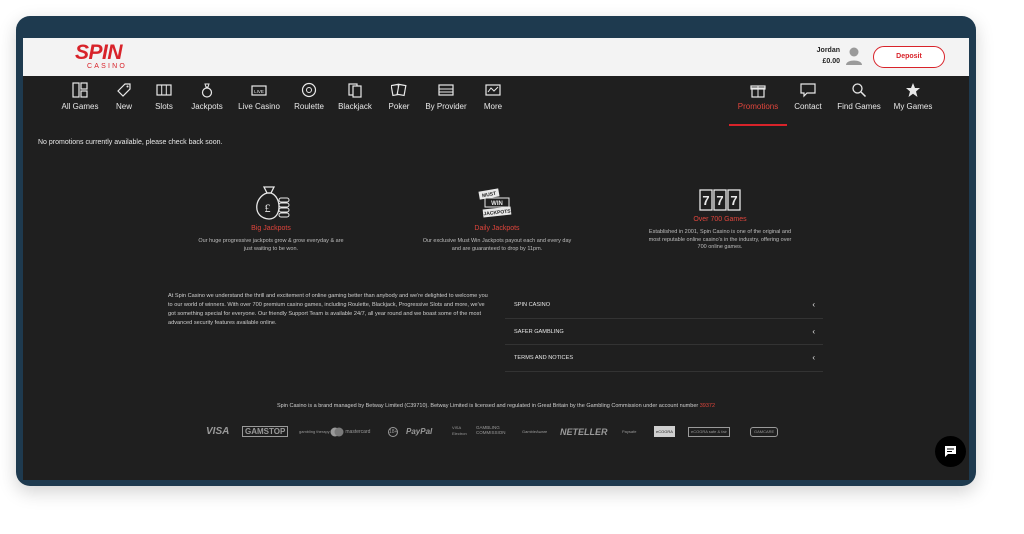 Image resolution: width=1024 pixels, height=534 pixels. I want to click on nav-label: Promotions, so click(758, 106).